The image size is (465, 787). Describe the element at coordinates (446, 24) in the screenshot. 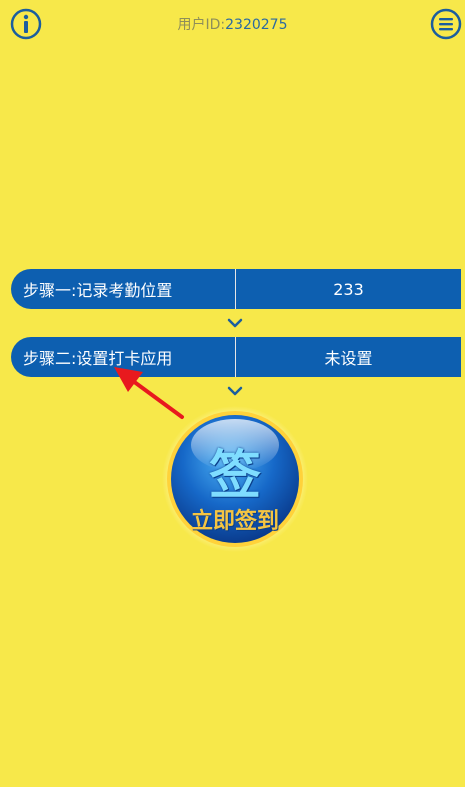

I see `menu-icon` at that location.